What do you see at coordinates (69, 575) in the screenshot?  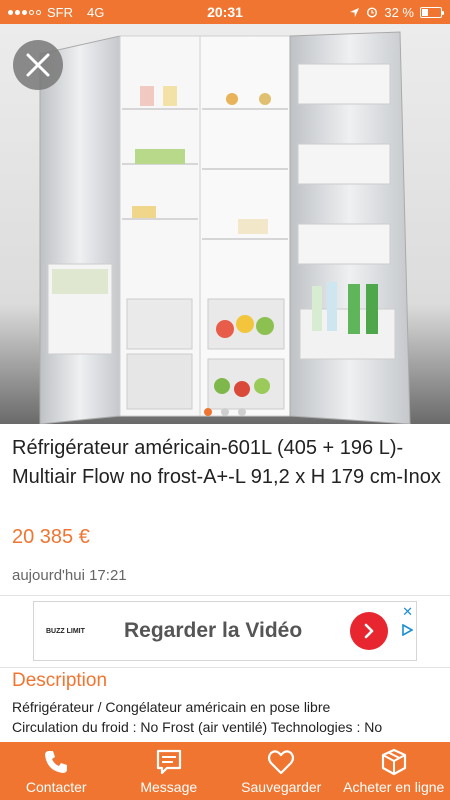 I see `listing-date: aujourd'hui 17:21` at bounding box center [69, 575].